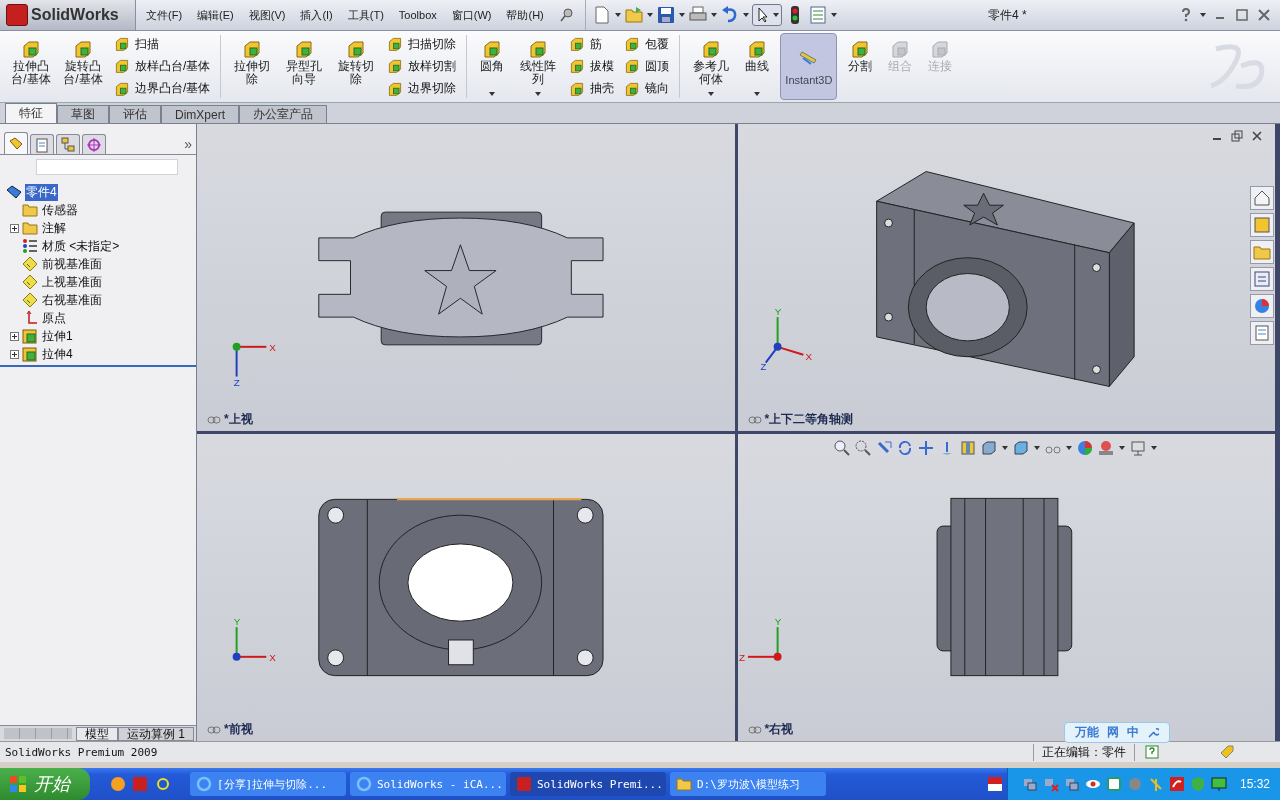  Describe the element at coordinates (72, 300) in the screenshot. I see `tree-item: 右视基准面` at that location.